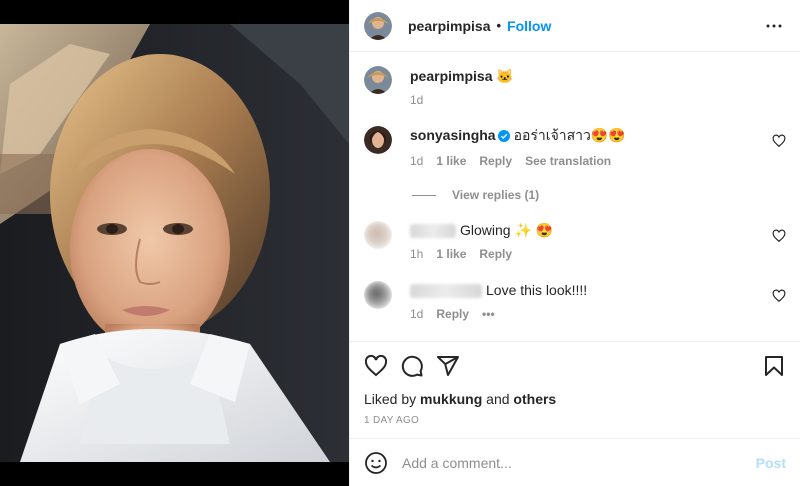 The height and width of the screenshot is (486, 800). I want to click on liked-by-and: and, so click(498, 399).